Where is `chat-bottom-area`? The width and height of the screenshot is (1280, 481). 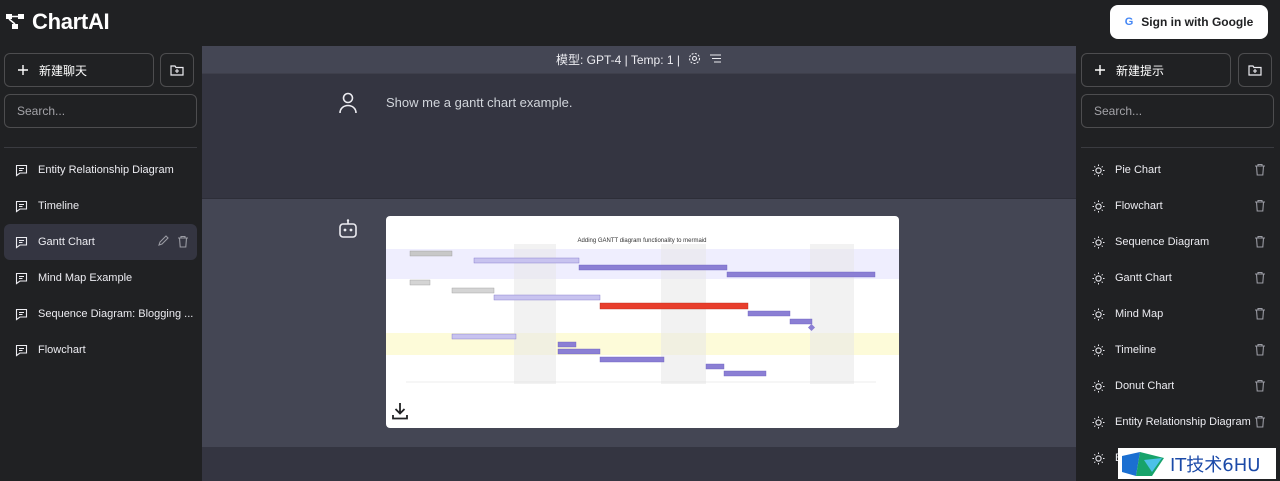
chat-bottom-area is located at coordinates (639, 464).